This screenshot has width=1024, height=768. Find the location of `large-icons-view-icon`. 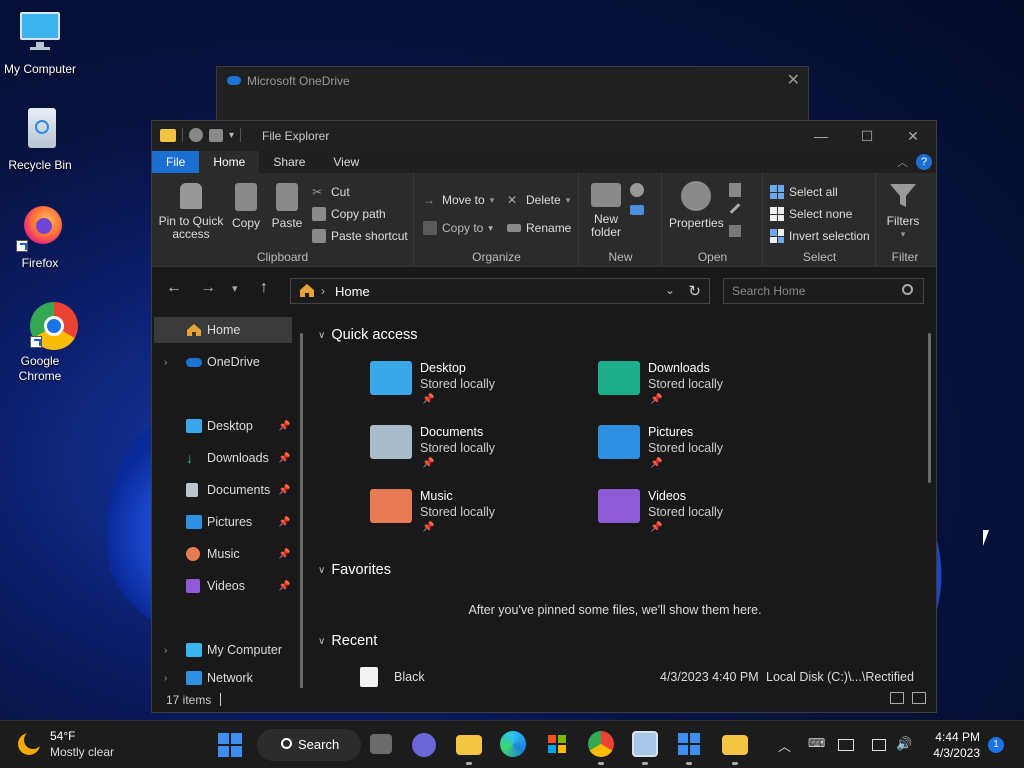

large-icons-view-icon is located at coordinates (919, 698).